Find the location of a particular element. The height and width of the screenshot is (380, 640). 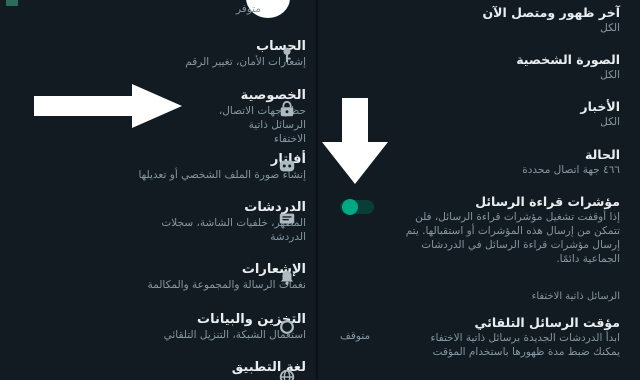

toggle-knob is located at coordinates (350, 207).